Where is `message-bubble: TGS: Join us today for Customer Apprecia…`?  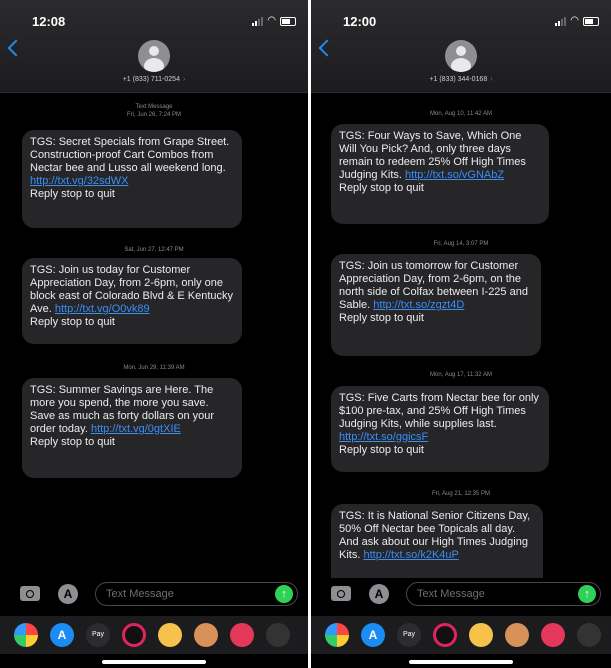
message-bubble: TGS: Join us today for Customer Apprecia… is located at coordinates (132, 301).